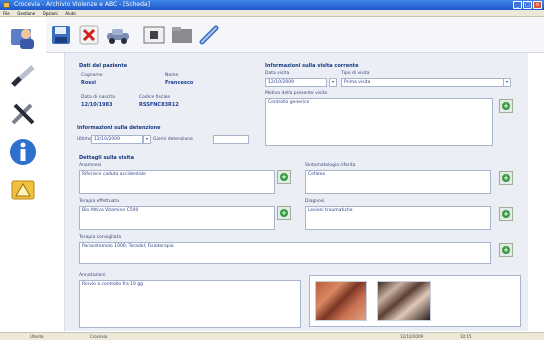 The height and width of the screenshot is (340, 544). Describe the element at coordinates (6, 13) in the screenshot. I see `menu-file: File` at that location.